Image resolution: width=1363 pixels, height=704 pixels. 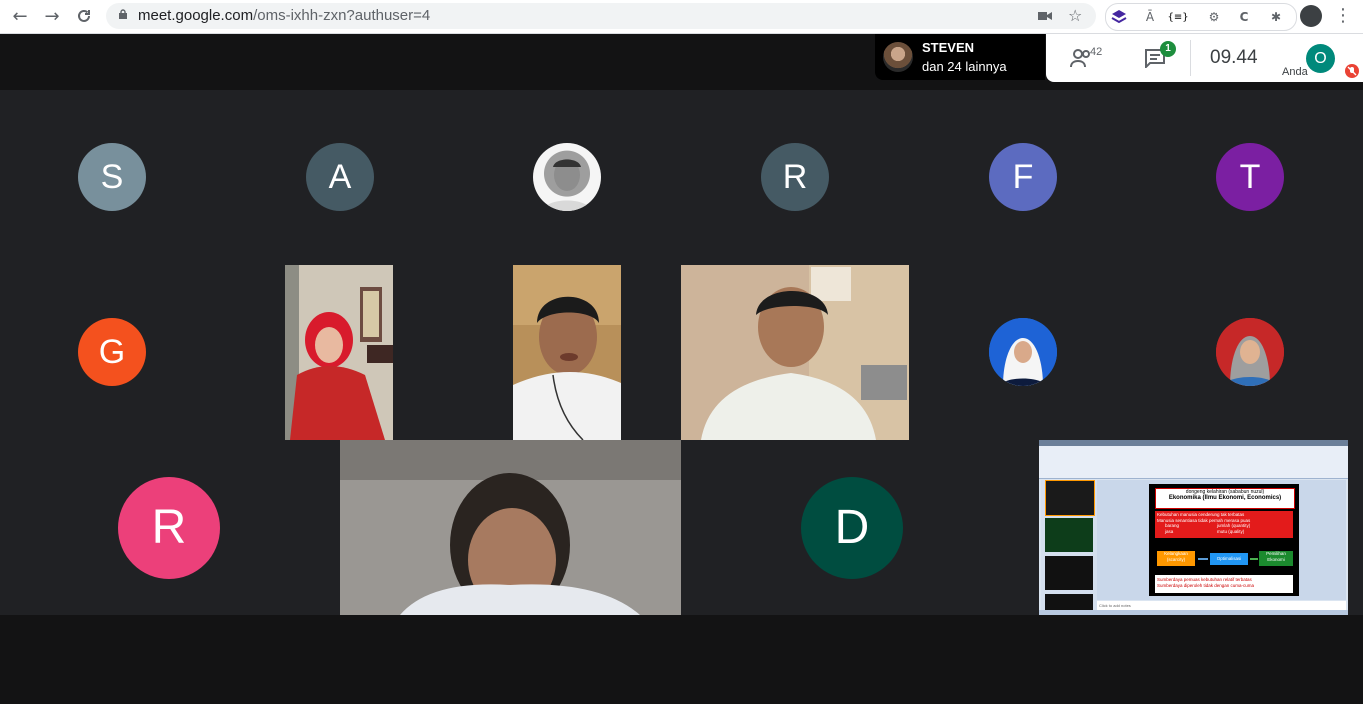 I want to click on self-label: Anda, so click(x=1295, y=72).